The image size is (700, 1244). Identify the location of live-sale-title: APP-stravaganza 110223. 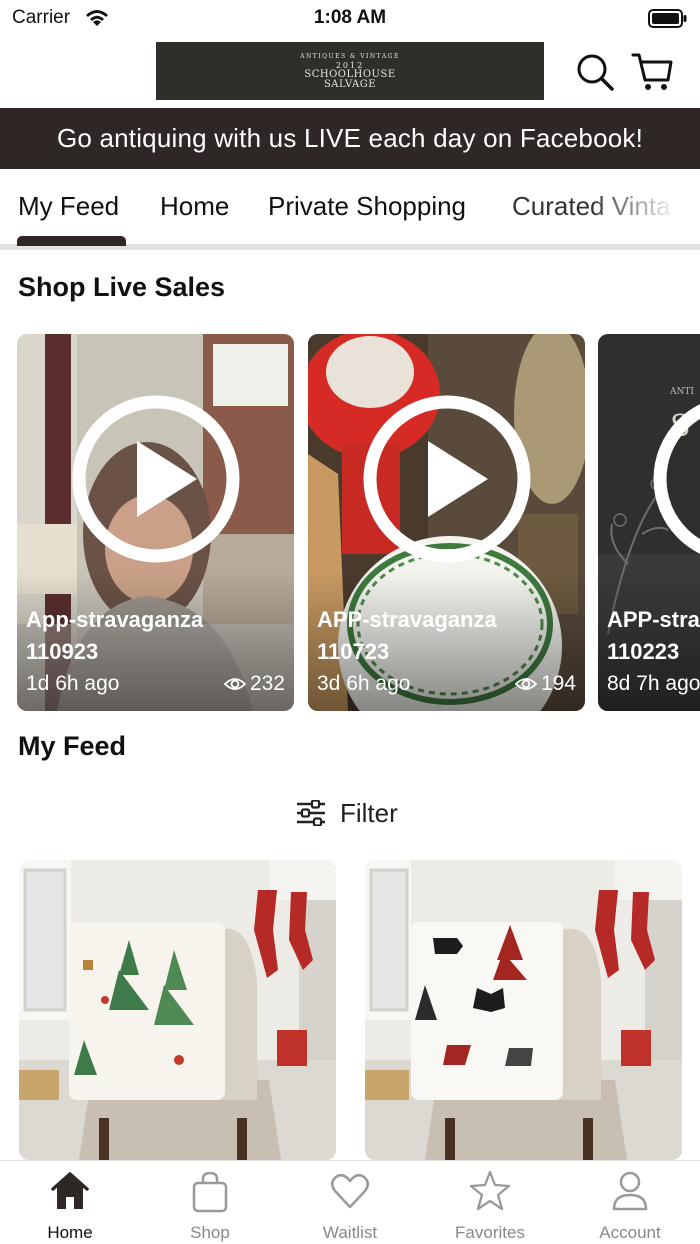
(653, 636).